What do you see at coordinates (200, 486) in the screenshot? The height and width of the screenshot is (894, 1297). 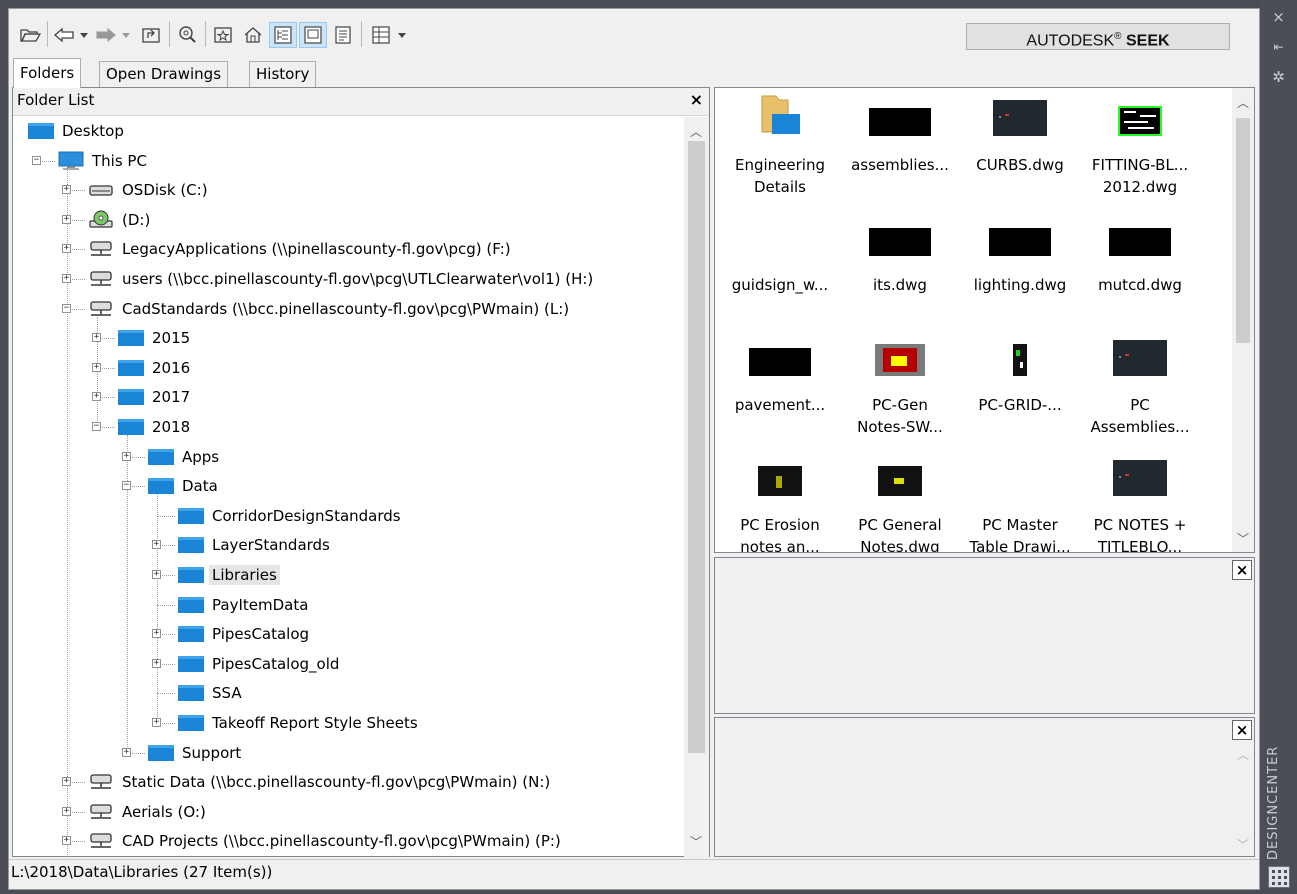 I see `tree-node-label: Data` at bounding box center [200, 486].